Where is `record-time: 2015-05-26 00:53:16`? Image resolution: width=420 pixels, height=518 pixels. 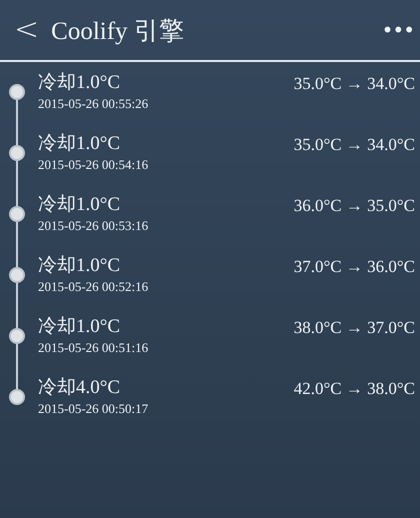
record-time: 2015-05-26 00:53:16 is located at coordinates (94, 226).